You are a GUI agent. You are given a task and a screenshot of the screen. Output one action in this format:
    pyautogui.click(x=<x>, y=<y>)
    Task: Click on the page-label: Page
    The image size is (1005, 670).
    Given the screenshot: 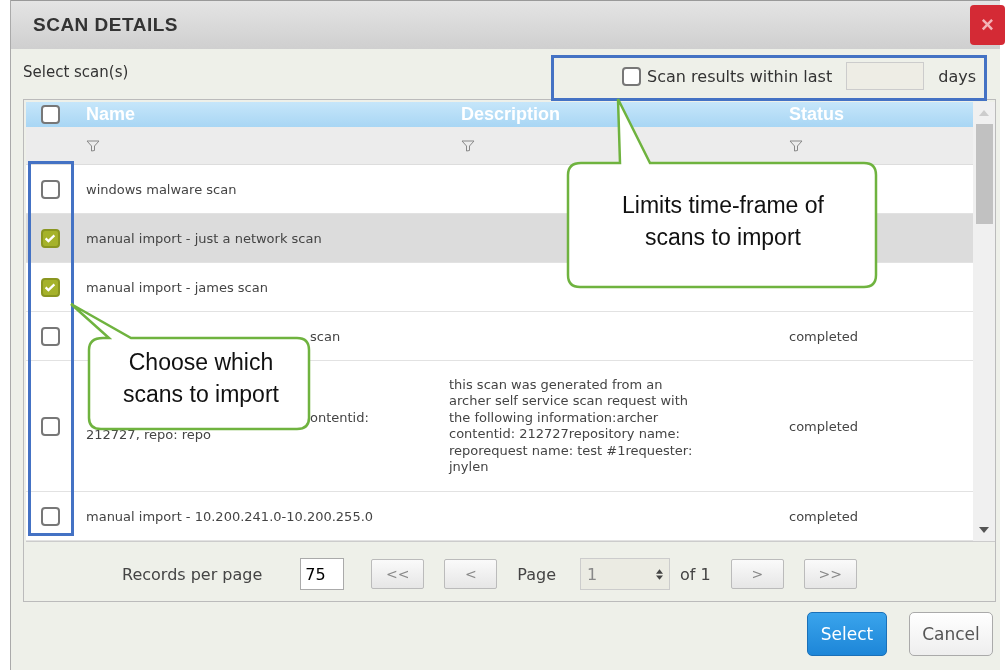 What is the action you would take?
    pyautogui.click(x=537, y=574)
    